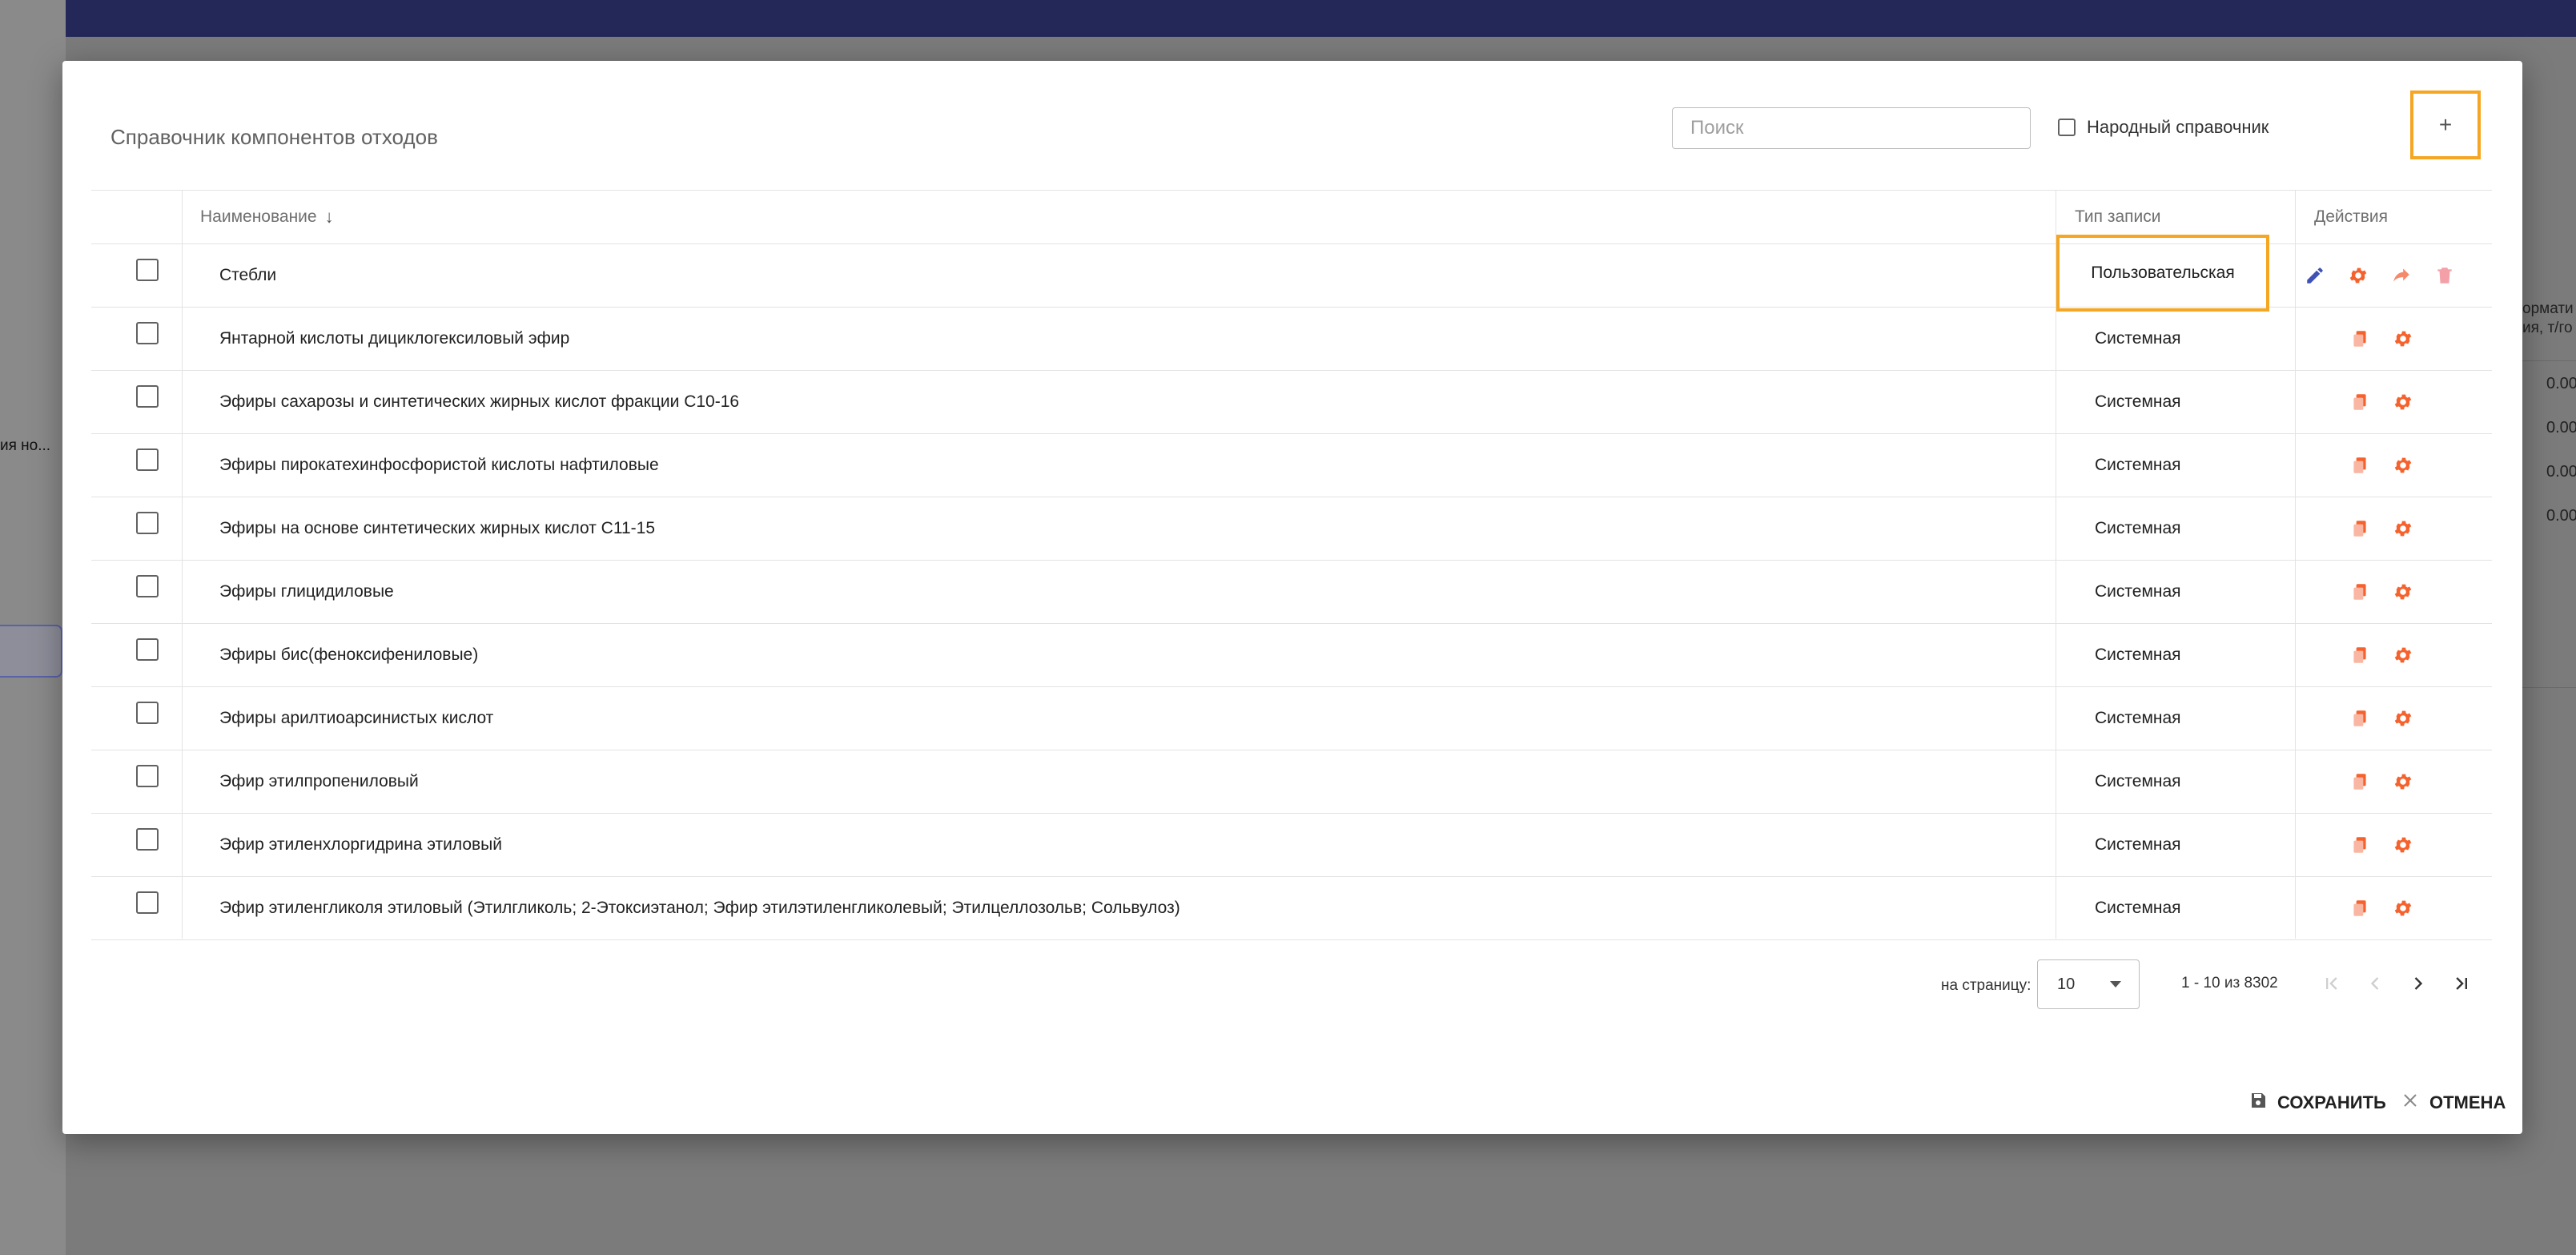 The image size is (2576, 1255). What do you see at coordinates (306, 591) in the screenshot?
I see `row-name: Эфиры глицидиловые` at bounding box center [306, 591].